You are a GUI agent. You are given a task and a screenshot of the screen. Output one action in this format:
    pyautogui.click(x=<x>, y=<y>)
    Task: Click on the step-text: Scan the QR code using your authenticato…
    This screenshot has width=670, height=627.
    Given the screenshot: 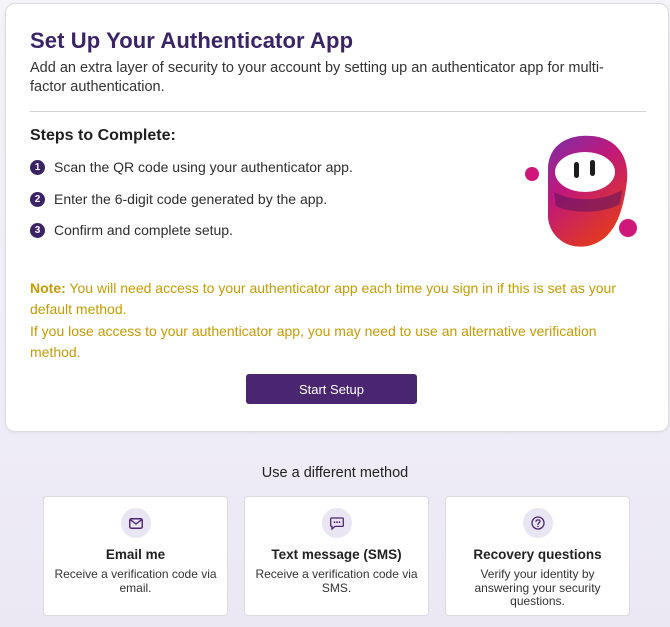 What is the action you would take?
    pyautogui.click(x=203, y=167)
    